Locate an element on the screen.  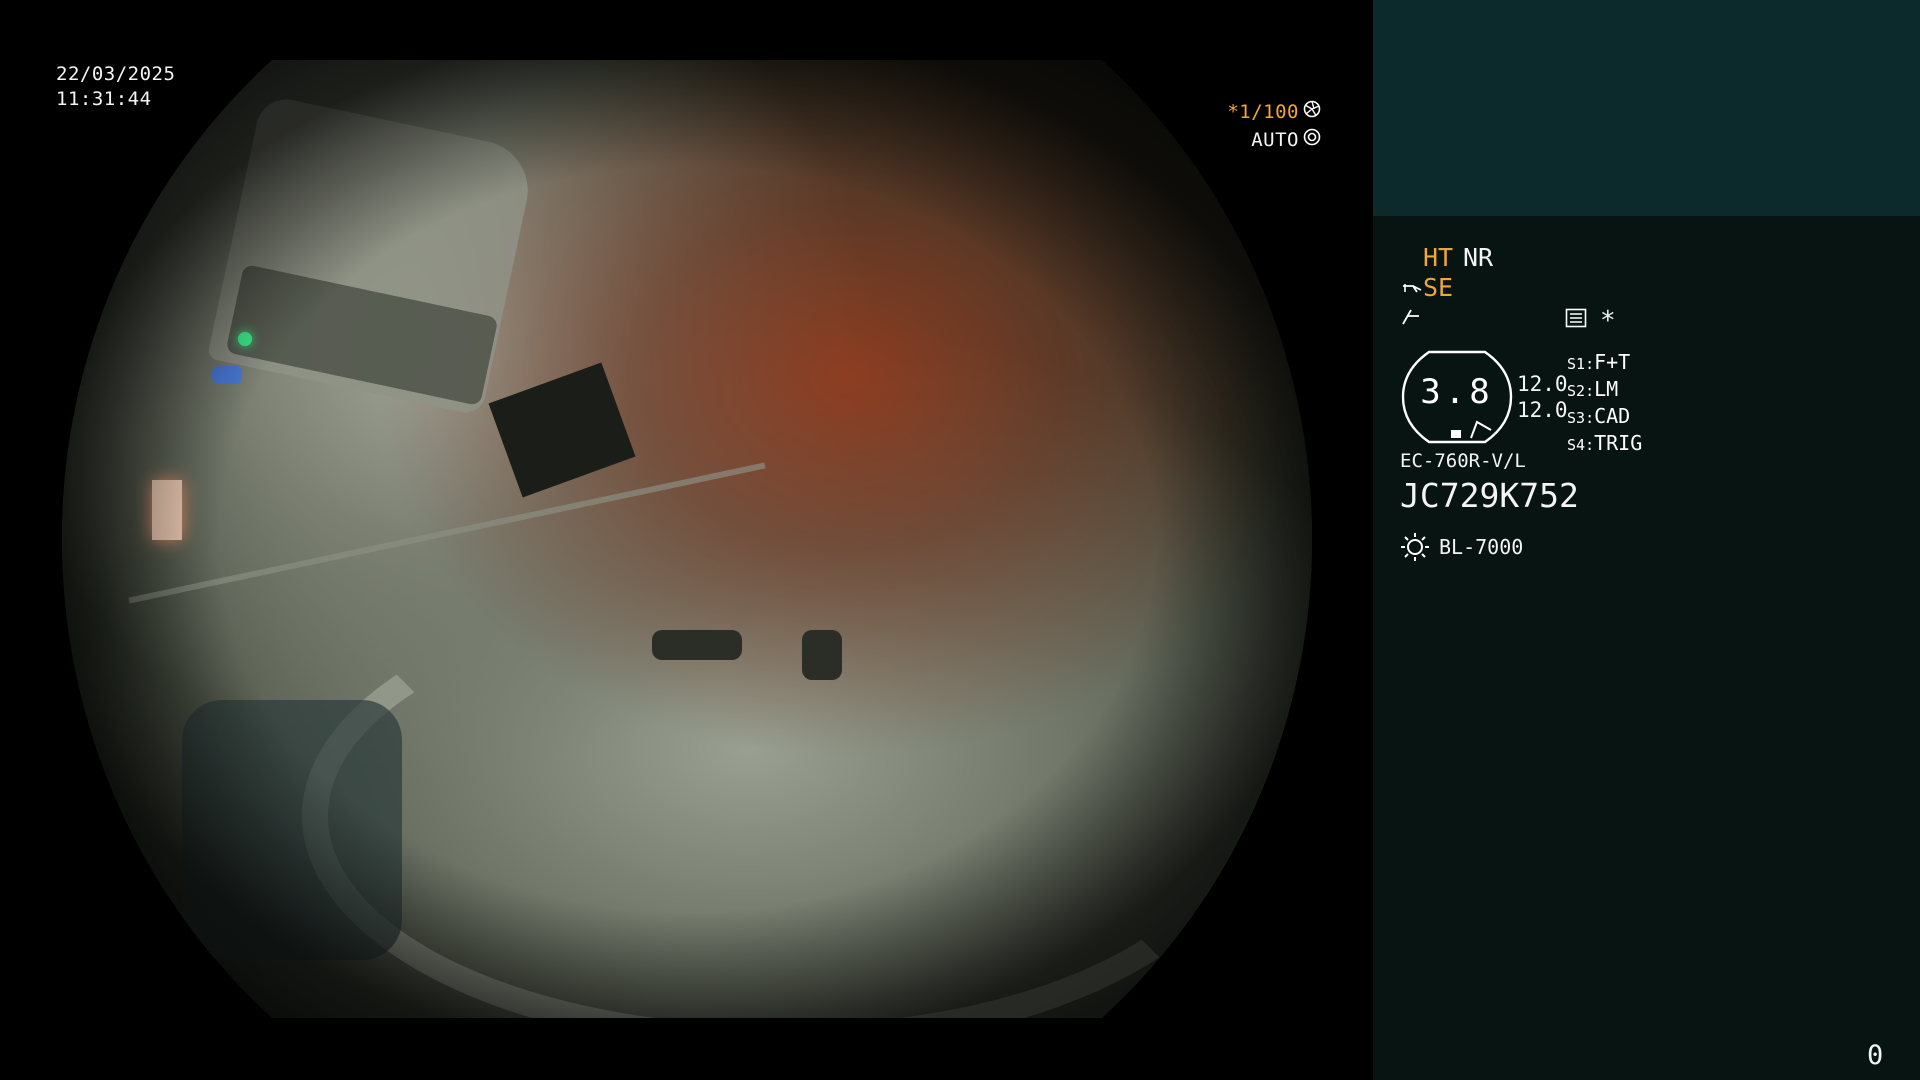
settings-list-icon is located at coordinates (1576, 320).